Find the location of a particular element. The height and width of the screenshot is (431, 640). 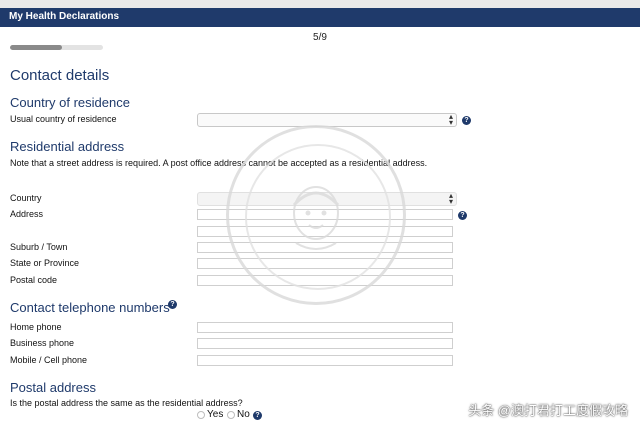

business-phone-input is located at coordinates (325, 343).